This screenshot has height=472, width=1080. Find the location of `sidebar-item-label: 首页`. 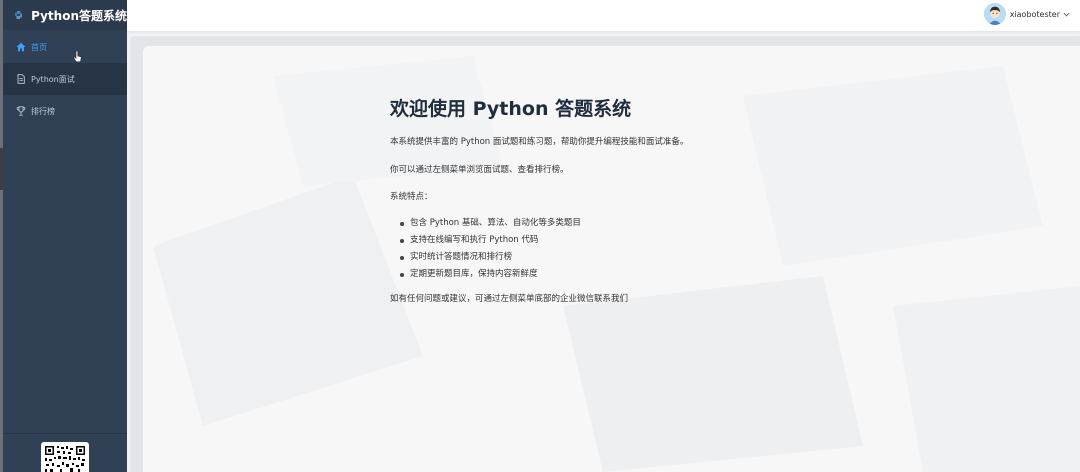

sidebar-item-label: 首页 is located at coordinates (39, 47).